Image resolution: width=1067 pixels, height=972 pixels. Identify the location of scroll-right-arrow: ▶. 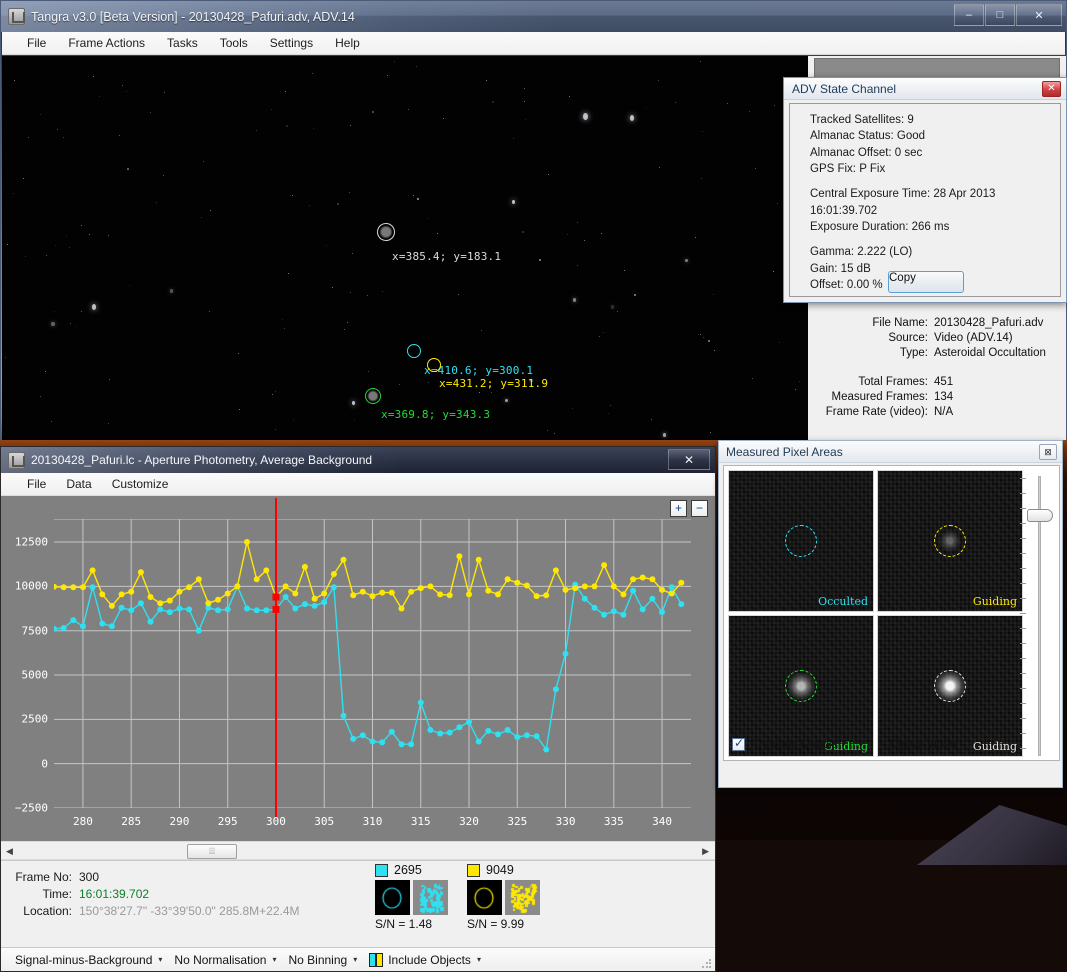
(705, 851).